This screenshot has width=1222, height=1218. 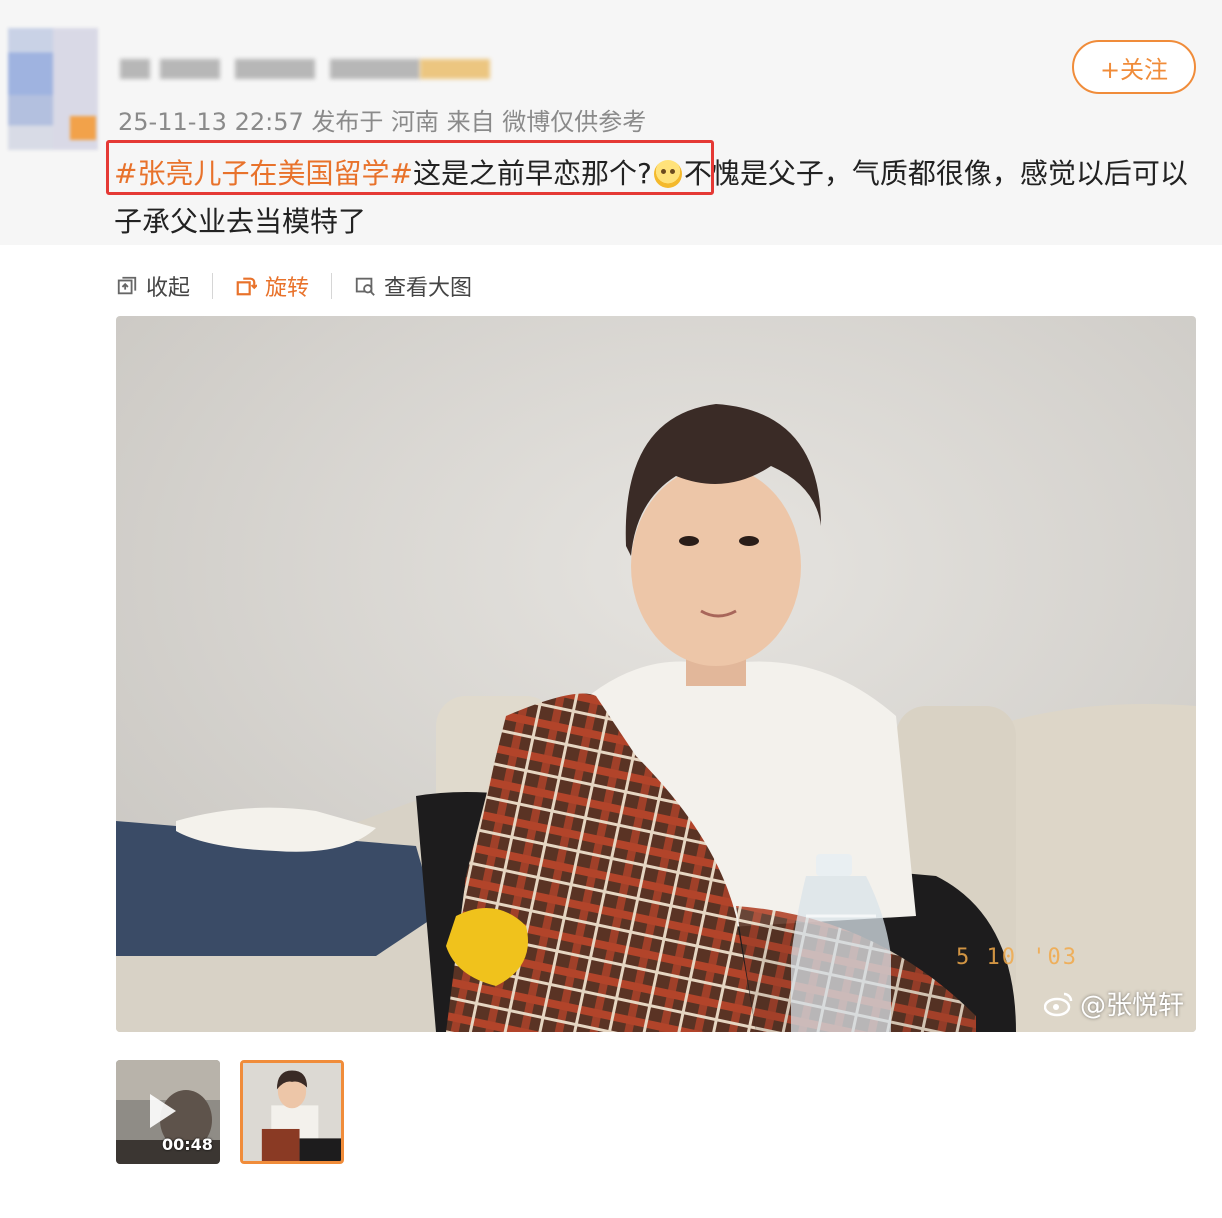 I want to click on verified-badge, so click(x=83, y=128).